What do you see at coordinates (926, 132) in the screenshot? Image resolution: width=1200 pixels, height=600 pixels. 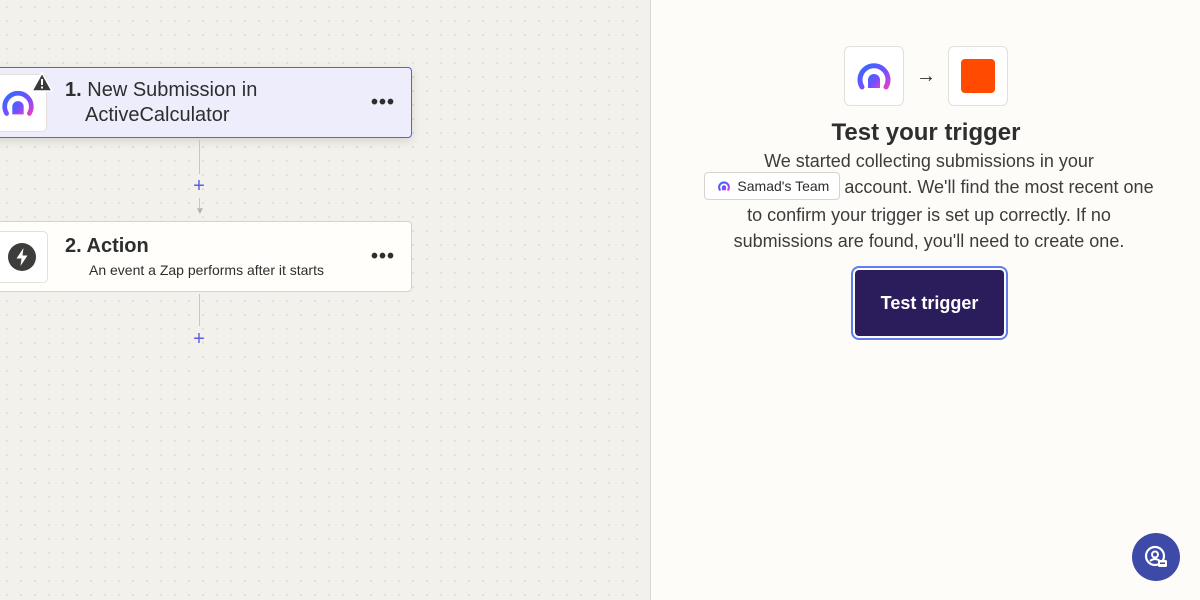 I see `panel-title: Test your trigger` at bounding box center [926, 132].